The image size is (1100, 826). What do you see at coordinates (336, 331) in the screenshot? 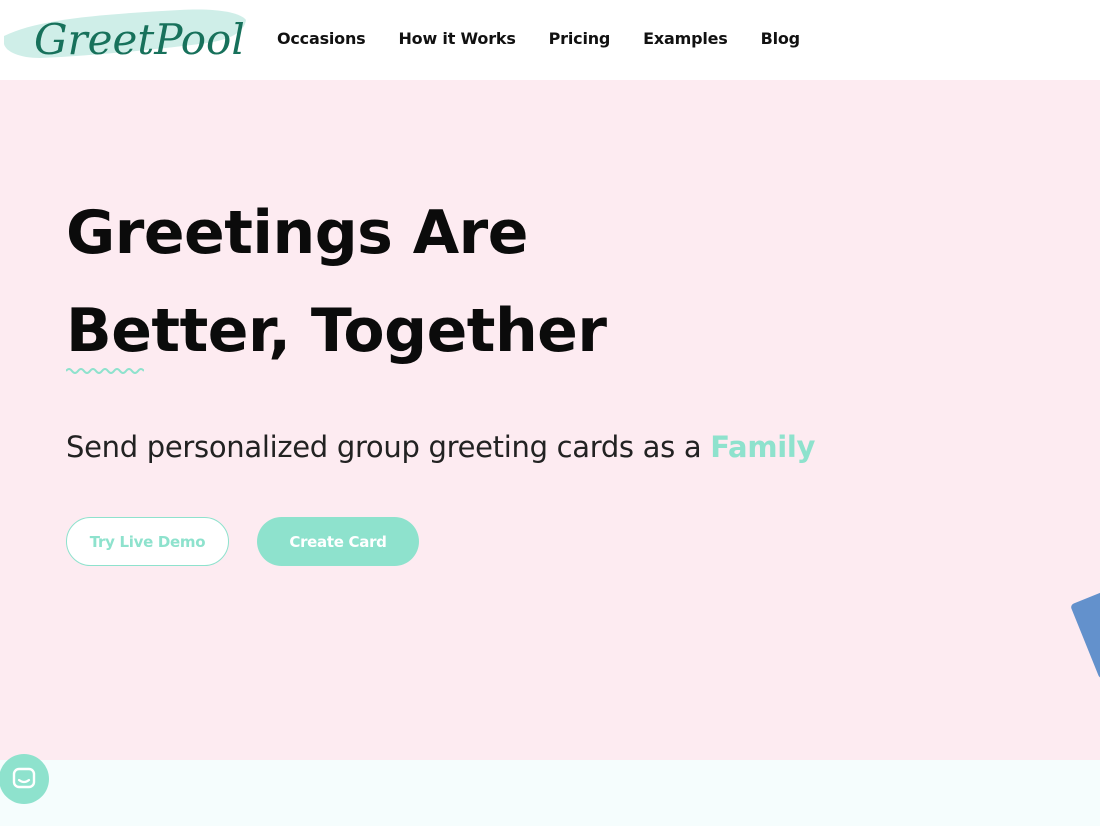
I see `hero-title-line-2: Better, Together` at bounding box center [336, 331].